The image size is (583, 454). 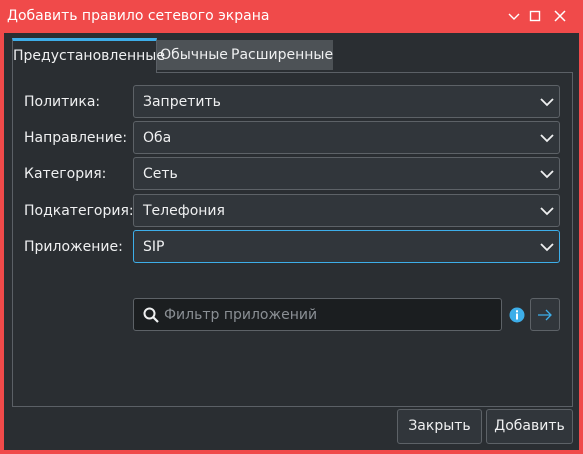 I want to click on tab-advanced: Расширенные, so click(x=282, y=55).